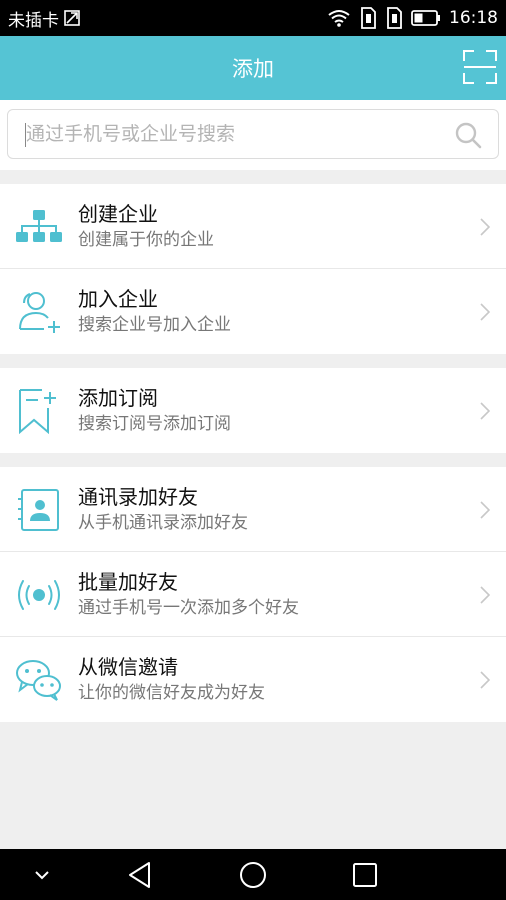  Describe the element at coordinates (253, 679) in the screenshot. I see `list-item-wechat-invite: 从微信邀请 让你的微信好友成为好友` at that location.